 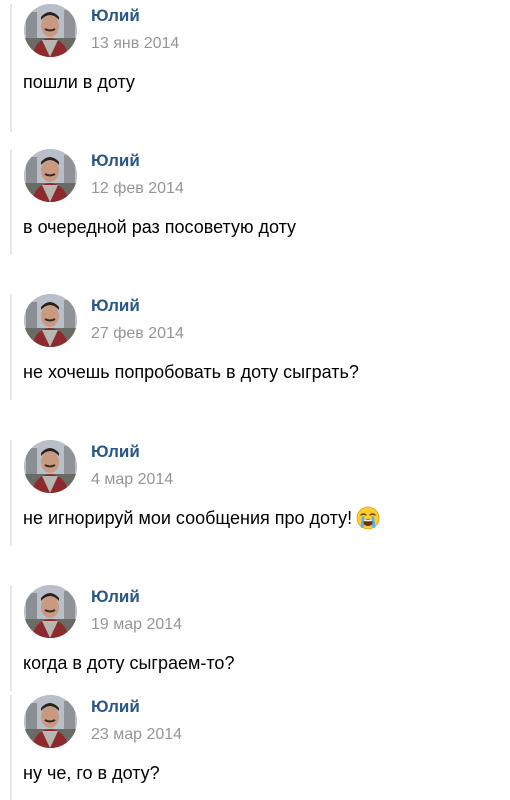 What do you see at coordinates (160, 227) in the screenshot?
I see `message-text: в очередной раз посоветую доту` at bounding box center [160, 227].